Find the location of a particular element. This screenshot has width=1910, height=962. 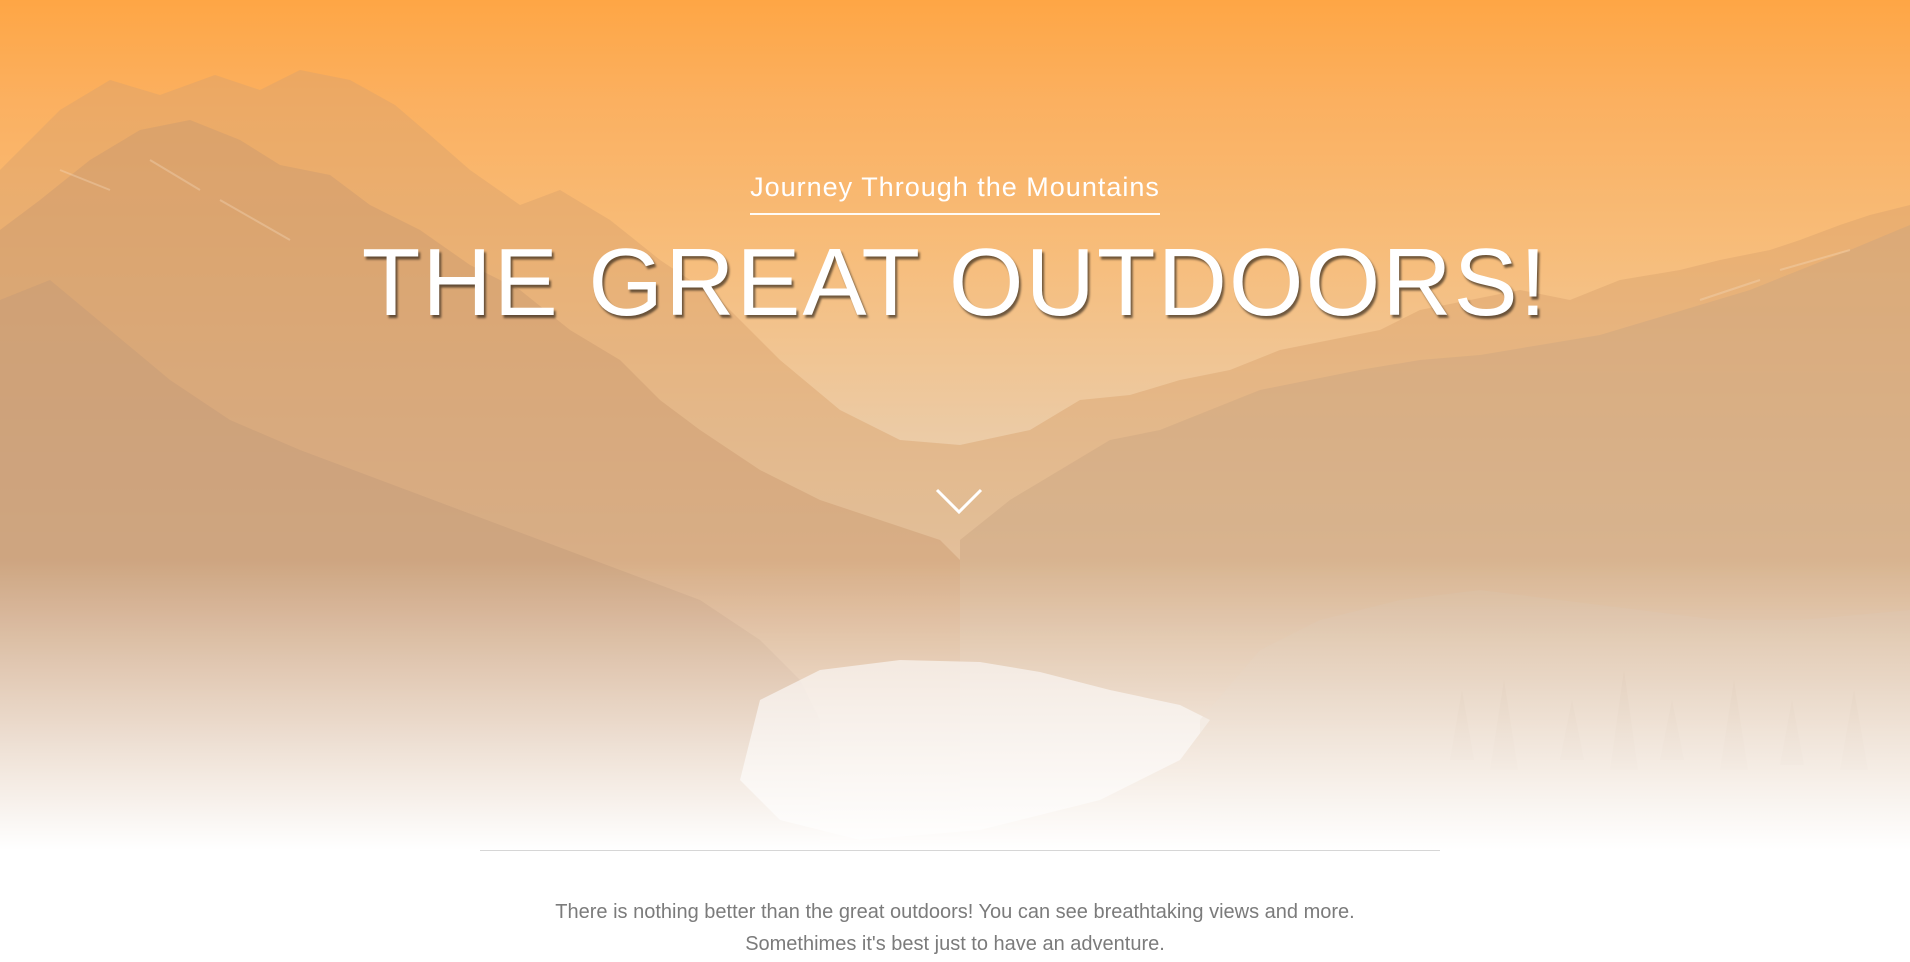

hero-subtitle: Journey Through the Mountains is located at coordinates (955, 193).